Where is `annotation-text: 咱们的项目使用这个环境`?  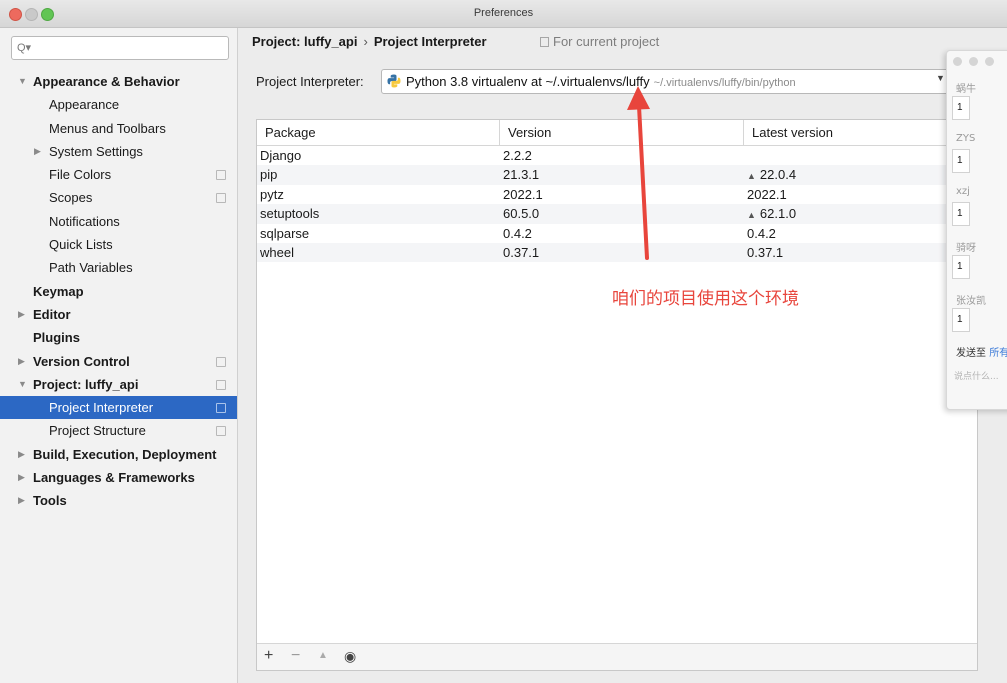 annotation-text: 咱们的项目使用这个环境 is located at coordinates (705, 299).